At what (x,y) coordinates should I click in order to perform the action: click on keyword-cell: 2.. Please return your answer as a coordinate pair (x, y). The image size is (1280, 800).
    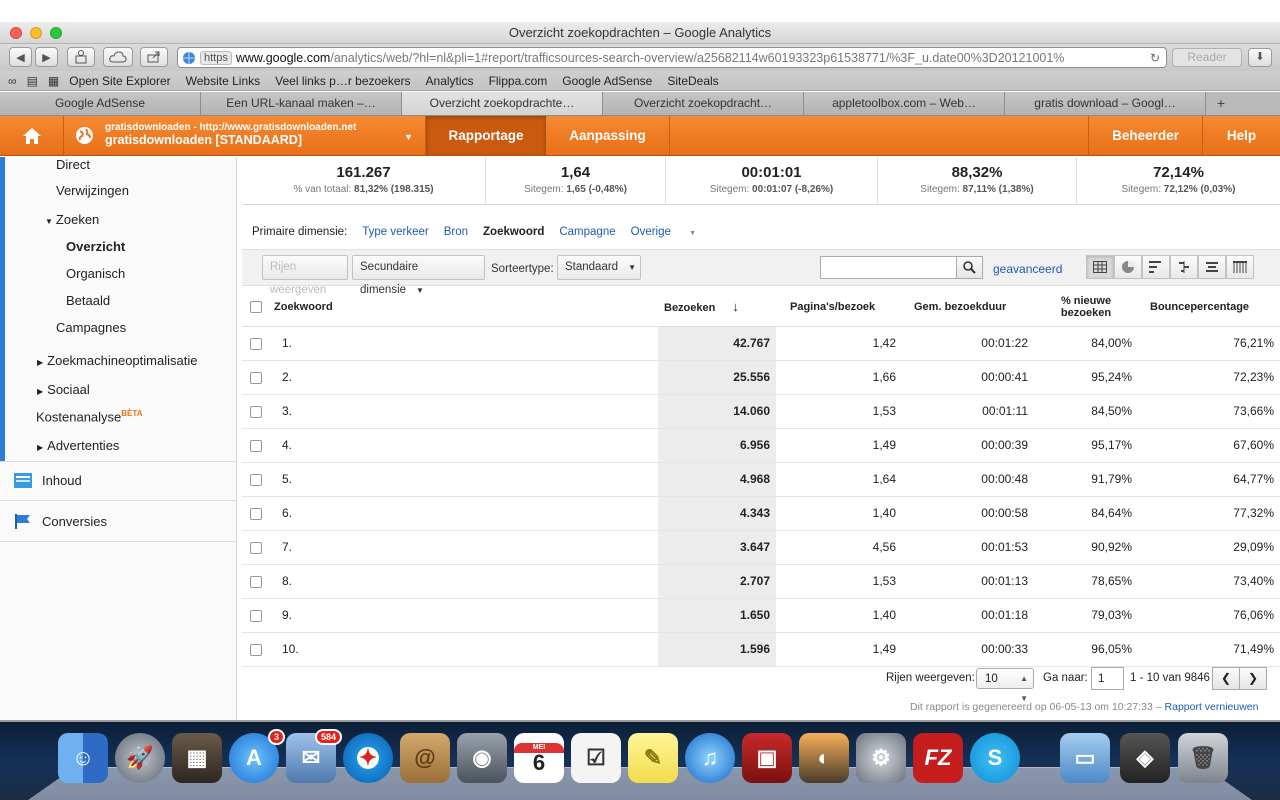
    Looking at the image, I should click on (463, 377).